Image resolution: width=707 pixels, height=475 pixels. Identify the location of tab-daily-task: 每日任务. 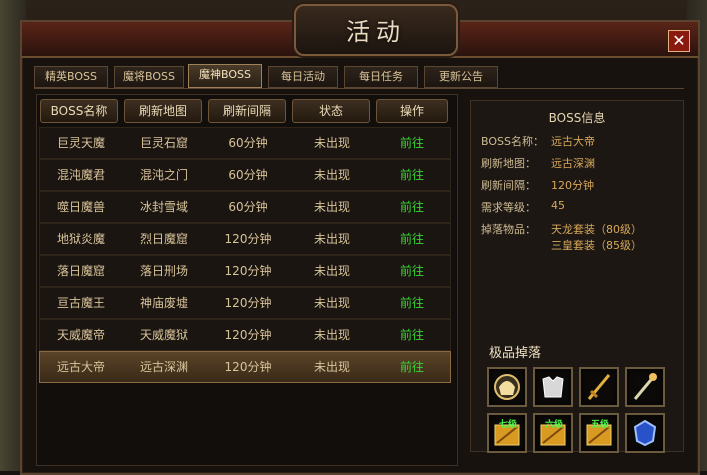
(381, 77).